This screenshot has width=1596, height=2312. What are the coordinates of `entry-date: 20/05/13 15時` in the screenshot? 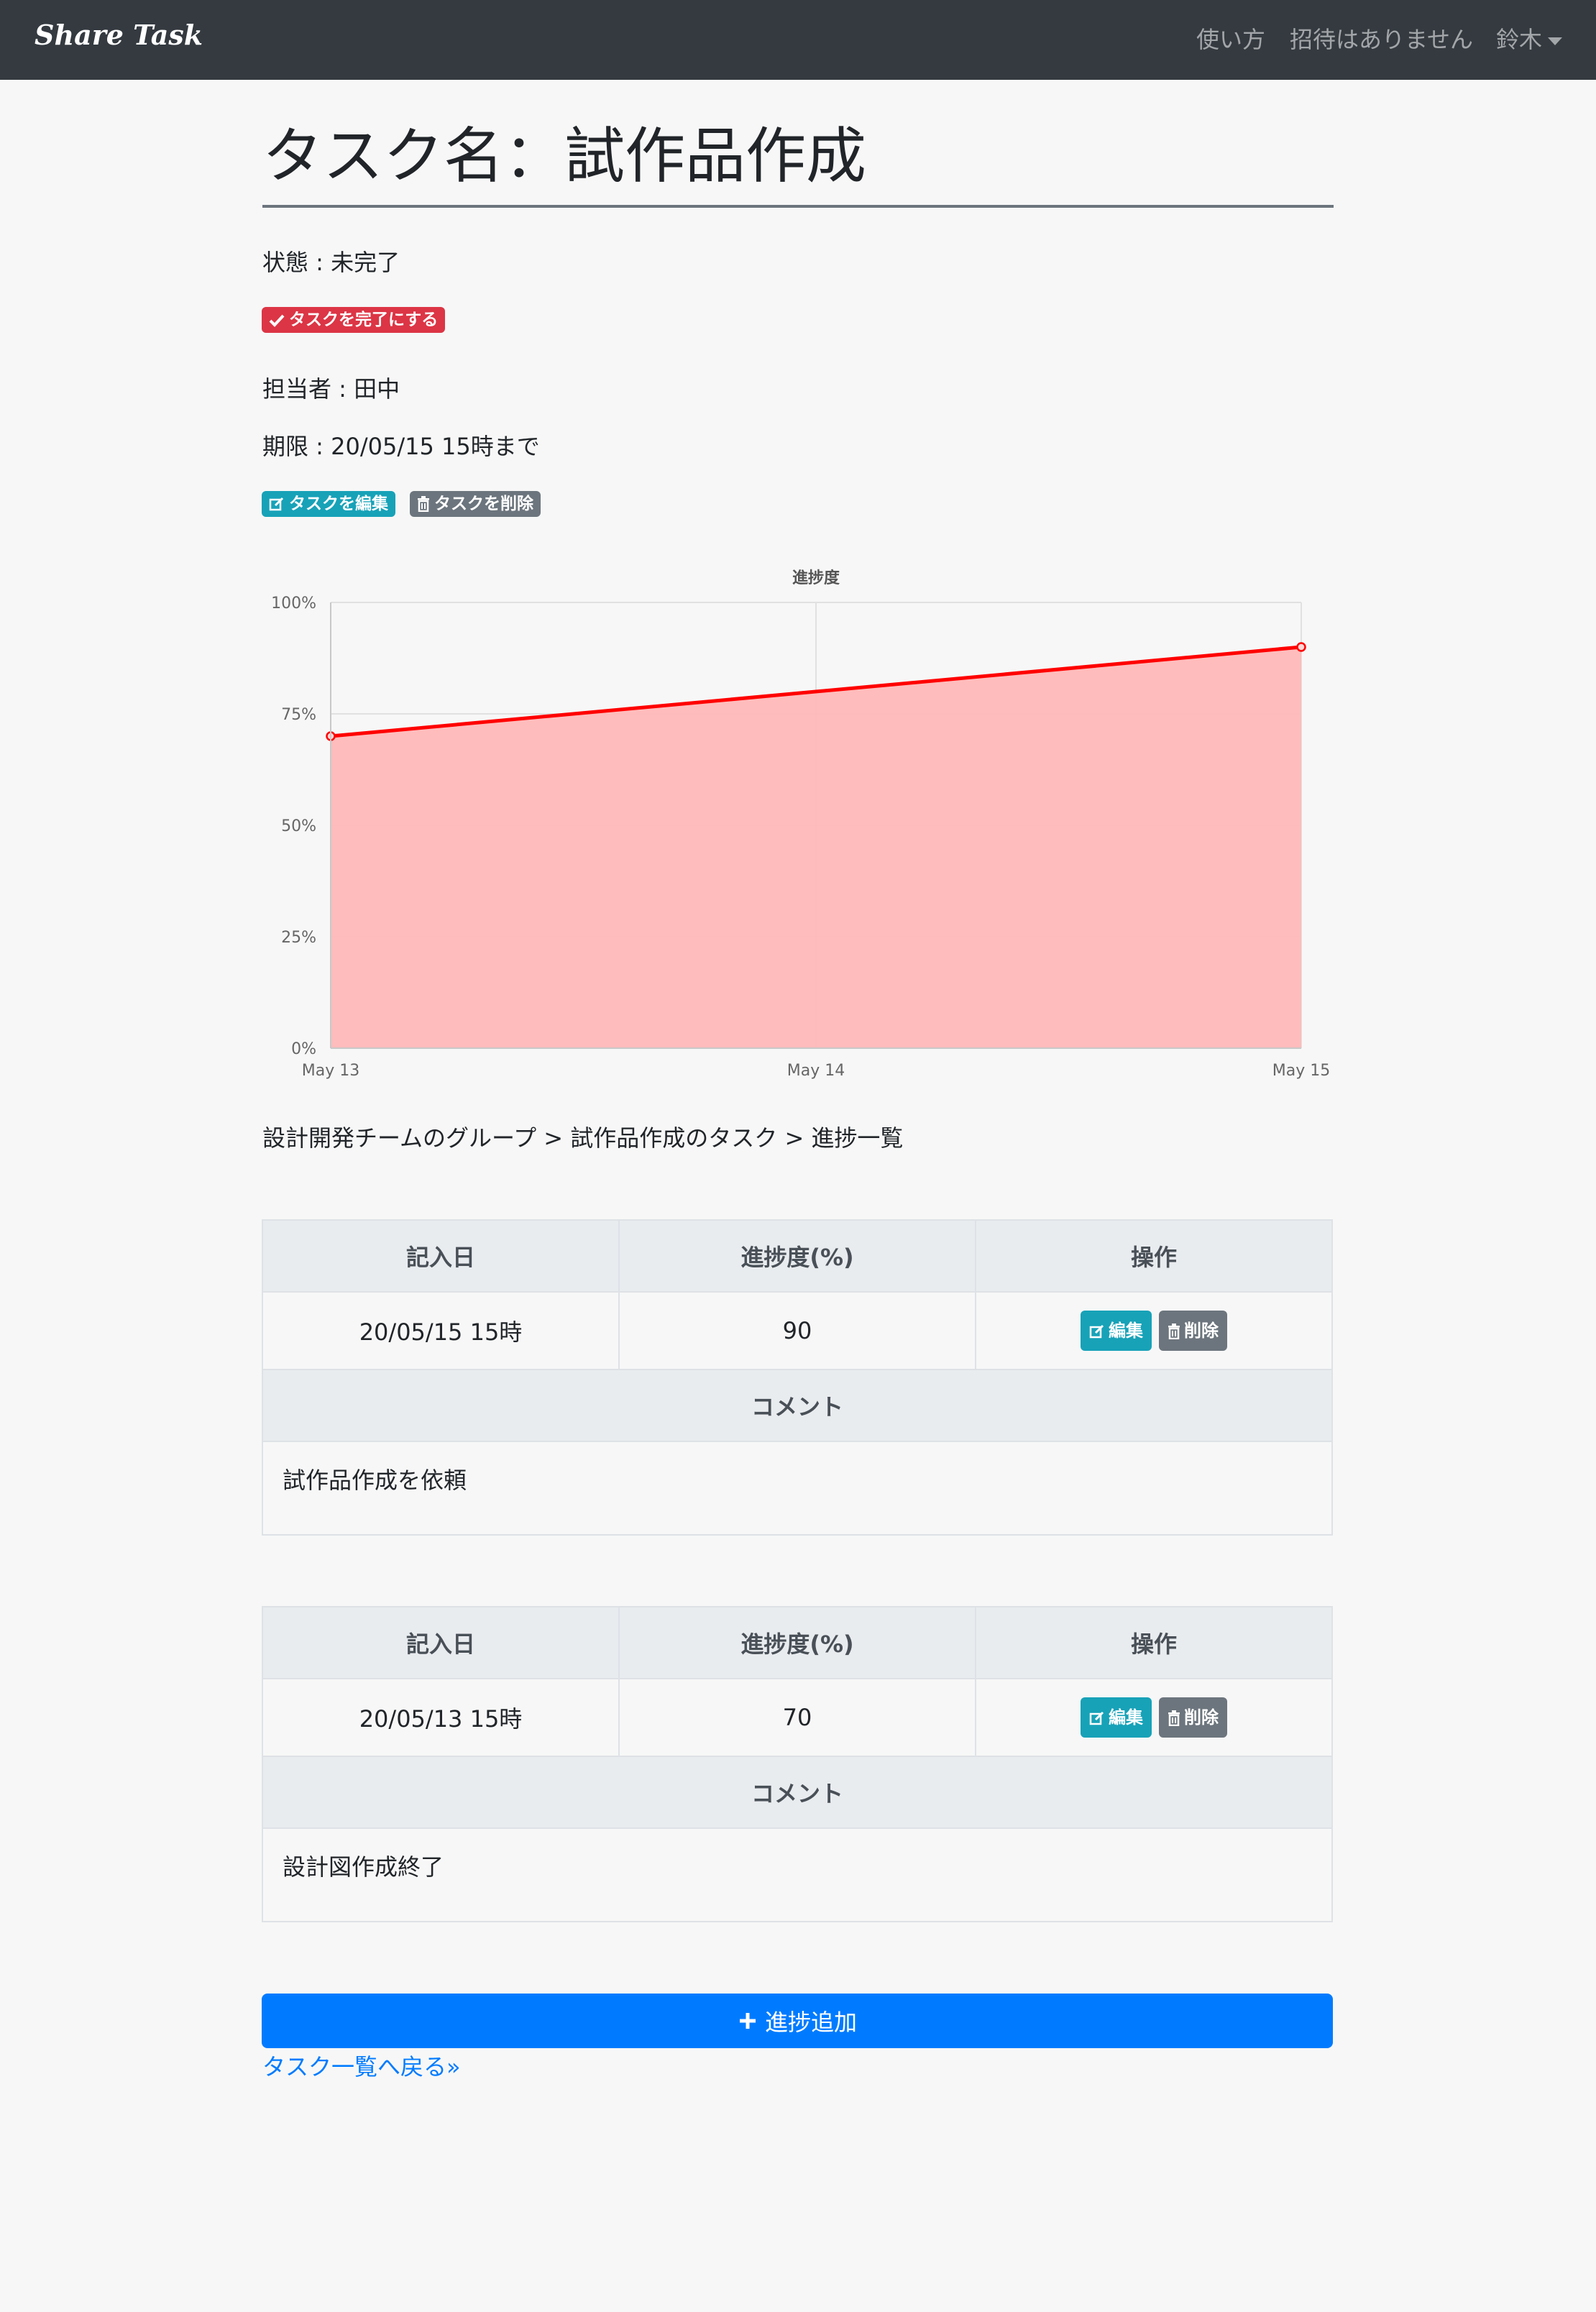 It's located at (441, 1718).